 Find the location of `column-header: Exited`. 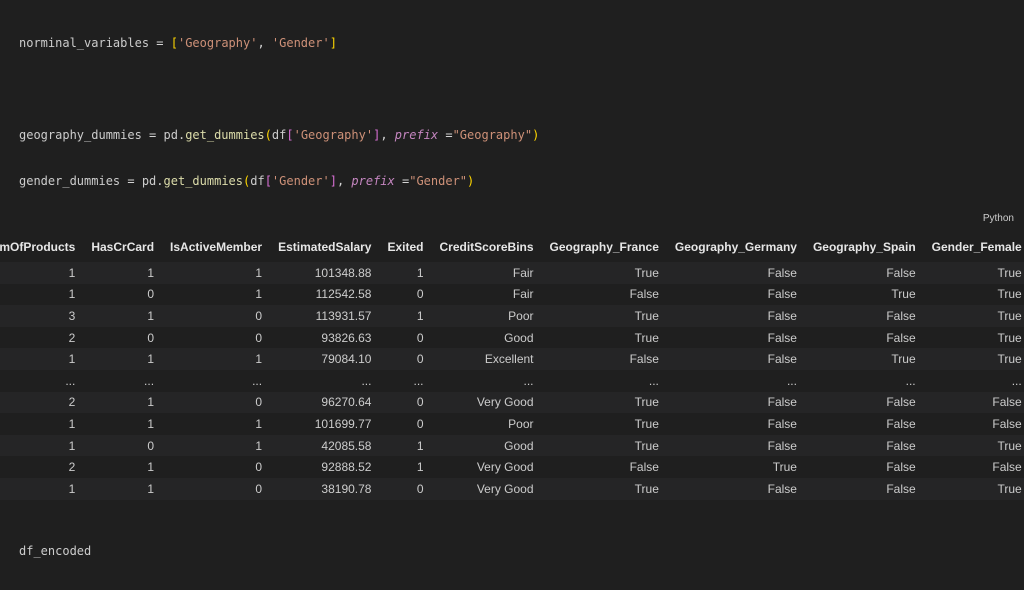

column-header: Exited is located at coordinates (405, 247).